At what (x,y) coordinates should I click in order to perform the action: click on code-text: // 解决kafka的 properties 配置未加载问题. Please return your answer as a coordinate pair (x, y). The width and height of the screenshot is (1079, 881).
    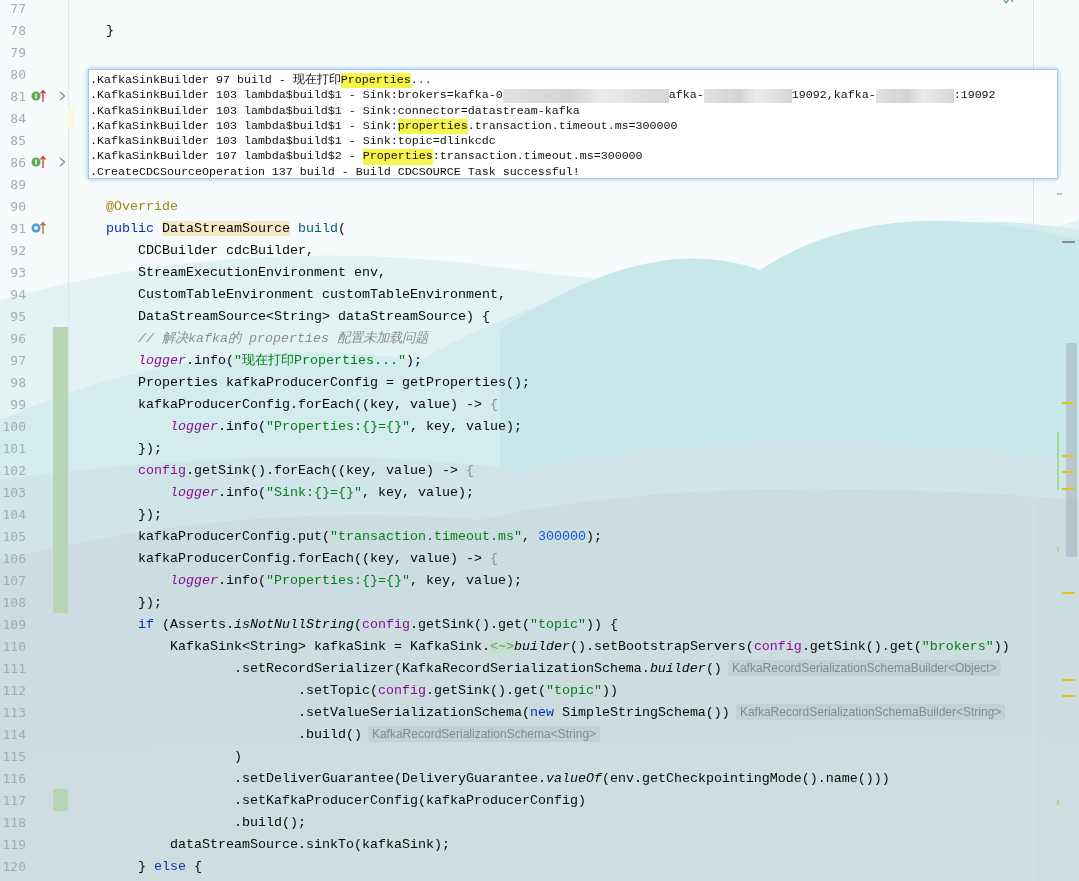
    Looking at the image, I should click on (282, 338).